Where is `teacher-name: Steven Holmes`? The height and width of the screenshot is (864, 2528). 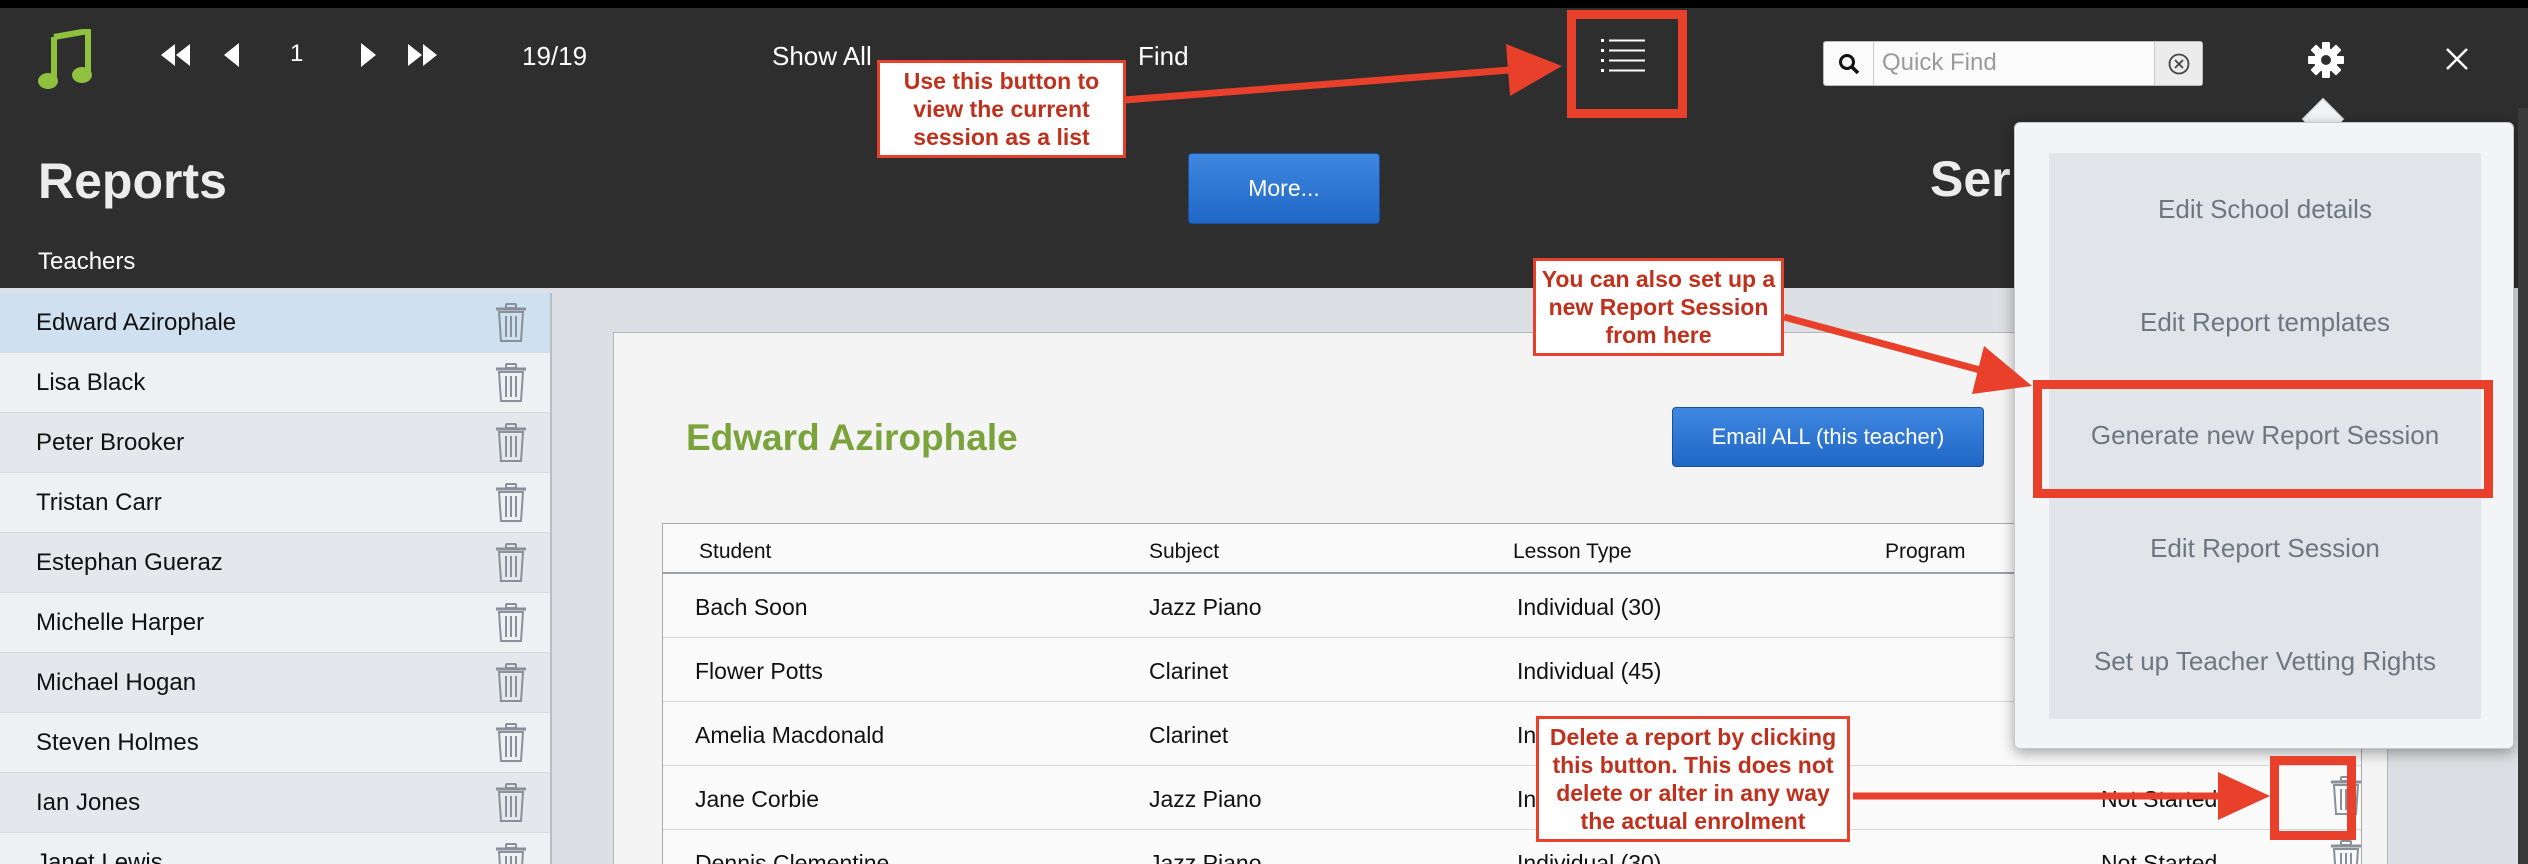 teacher-name: Steven Holmes is located at coordinates (117, 742).